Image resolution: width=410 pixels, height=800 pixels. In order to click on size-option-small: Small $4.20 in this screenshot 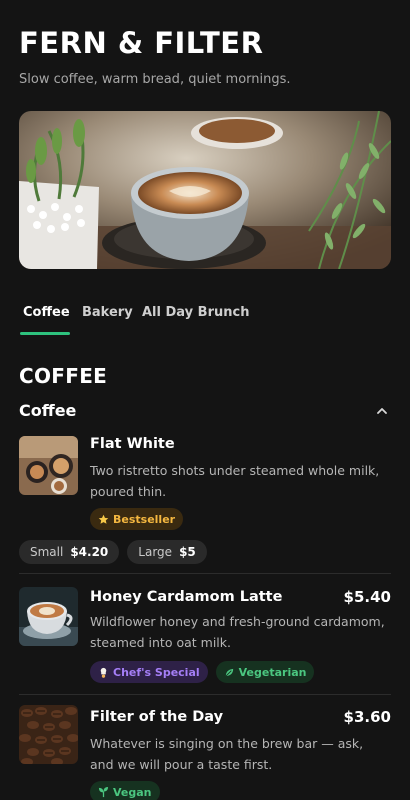, I will do `click(69, 552)`.